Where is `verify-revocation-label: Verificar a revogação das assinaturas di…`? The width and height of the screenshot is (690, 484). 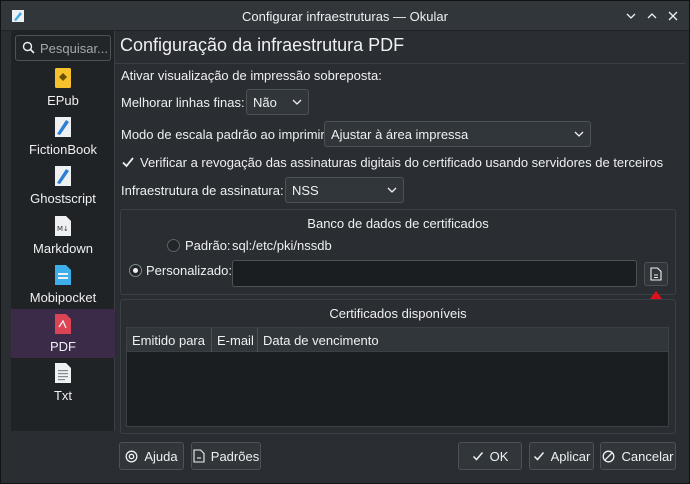 verify-revocation-label: Verificar a revogação das assinaturas di… is located at coordinates (401, 162).